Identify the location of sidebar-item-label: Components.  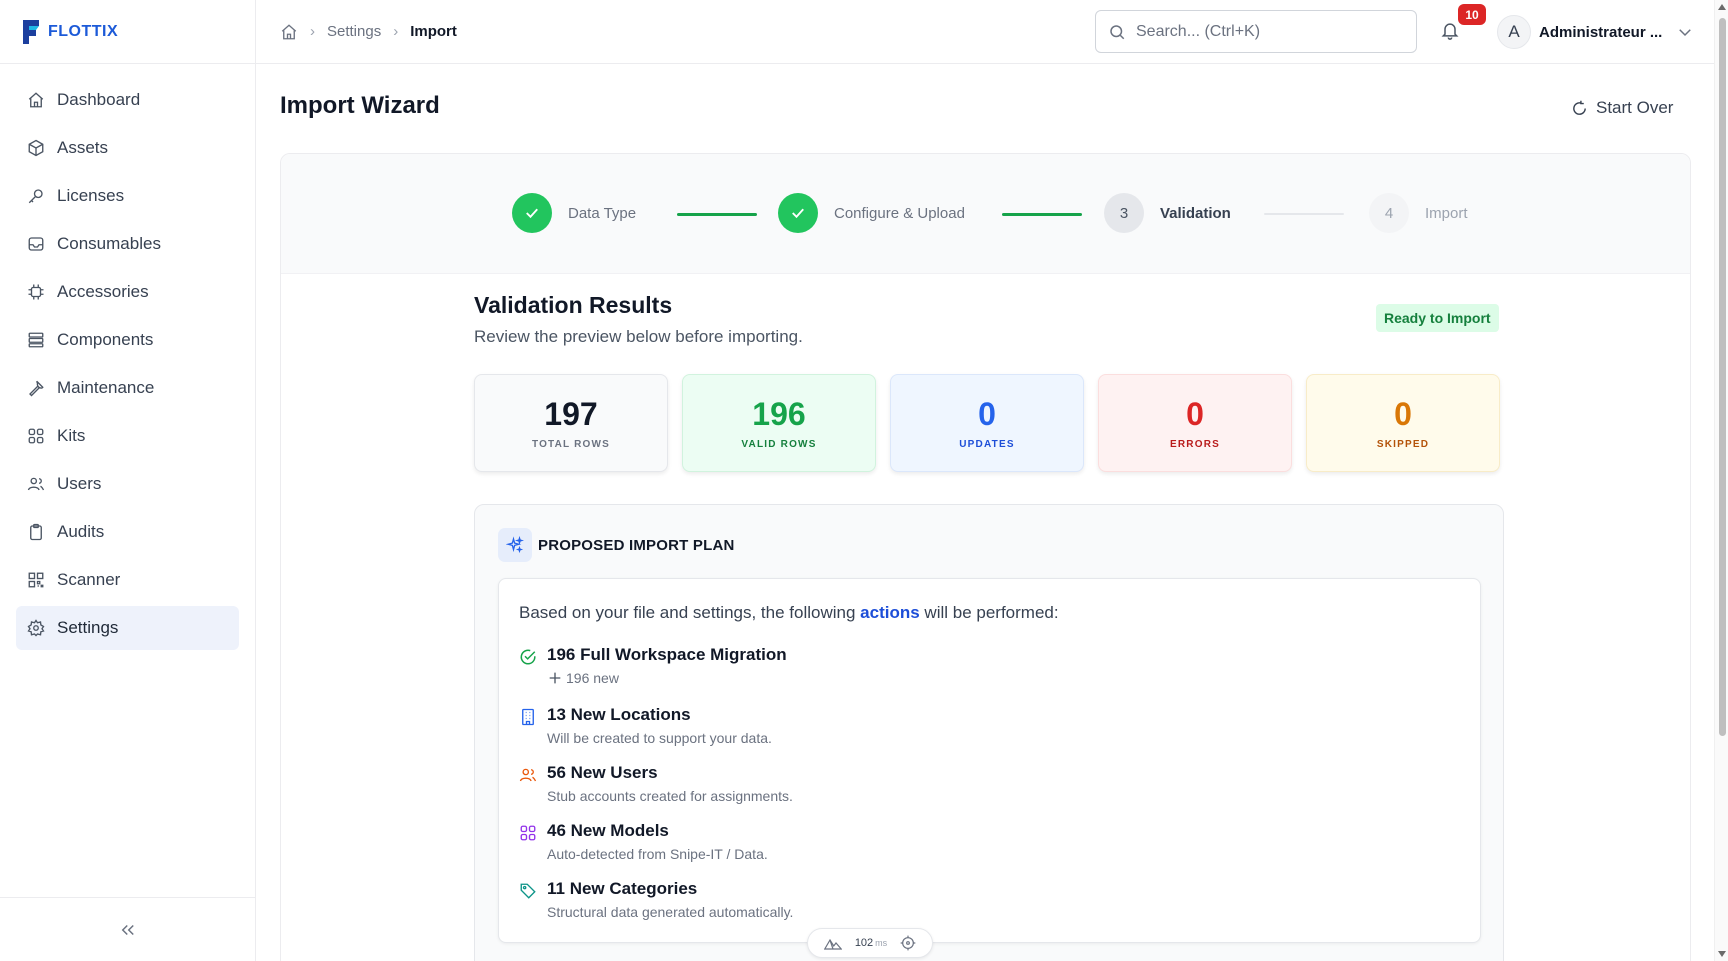
(105, 339).